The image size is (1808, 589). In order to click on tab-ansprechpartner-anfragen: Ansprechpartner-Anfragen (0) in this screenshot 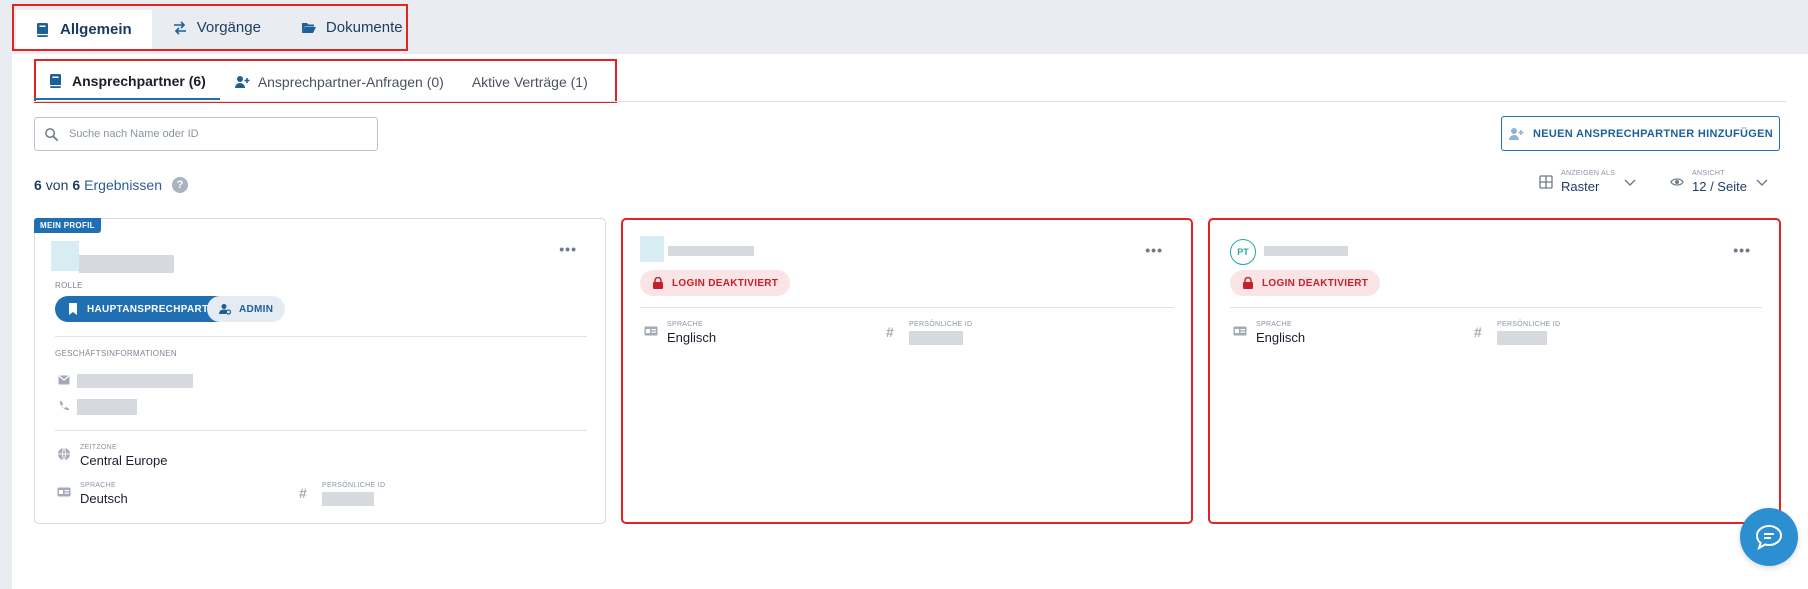, I will do `click(339, 82)`.